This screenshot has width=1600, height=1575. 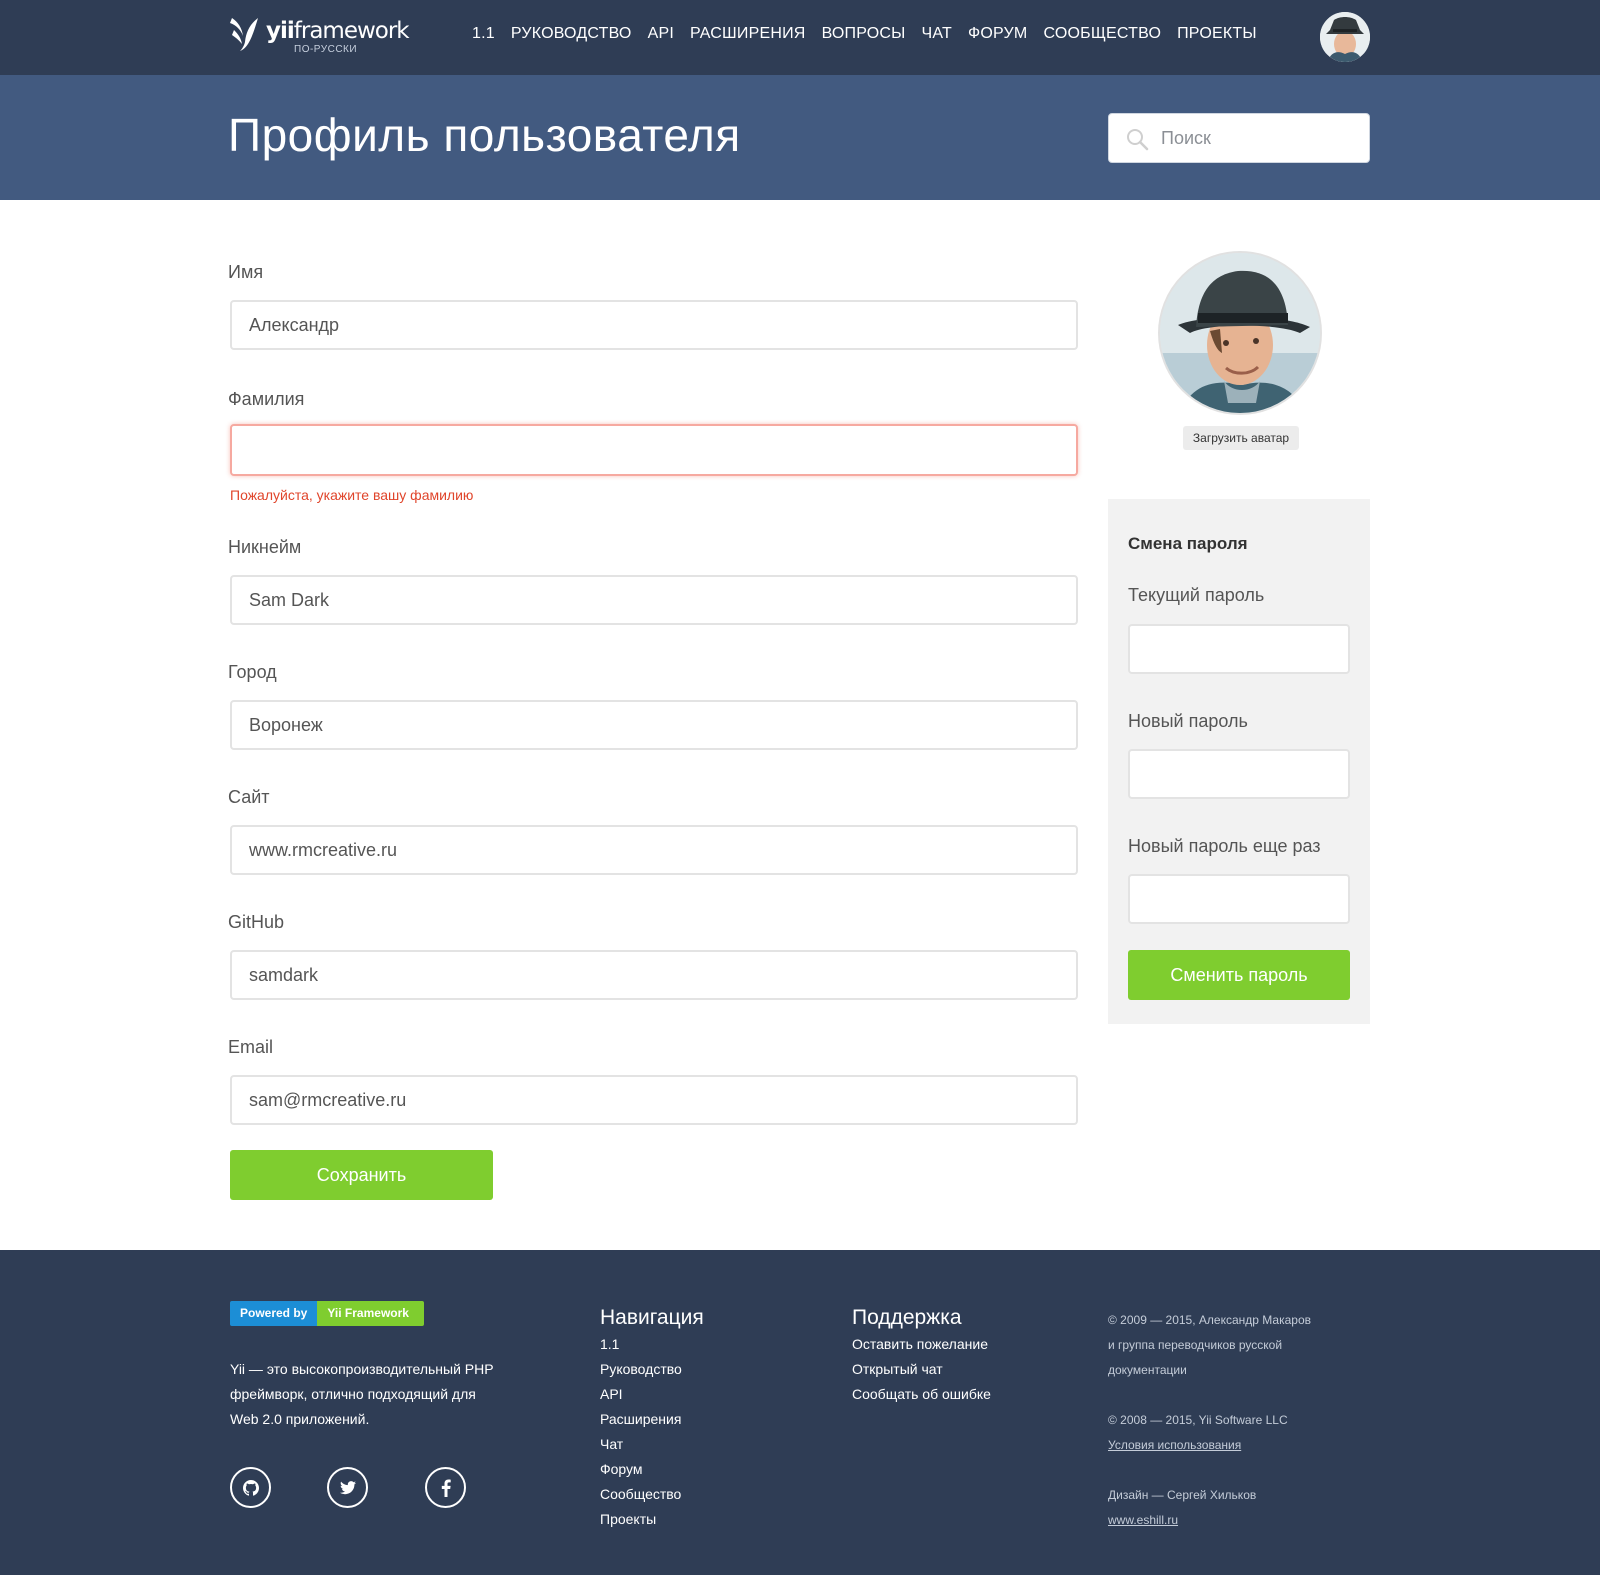 I want to click on nickname-field, so click(x=654, y=600).